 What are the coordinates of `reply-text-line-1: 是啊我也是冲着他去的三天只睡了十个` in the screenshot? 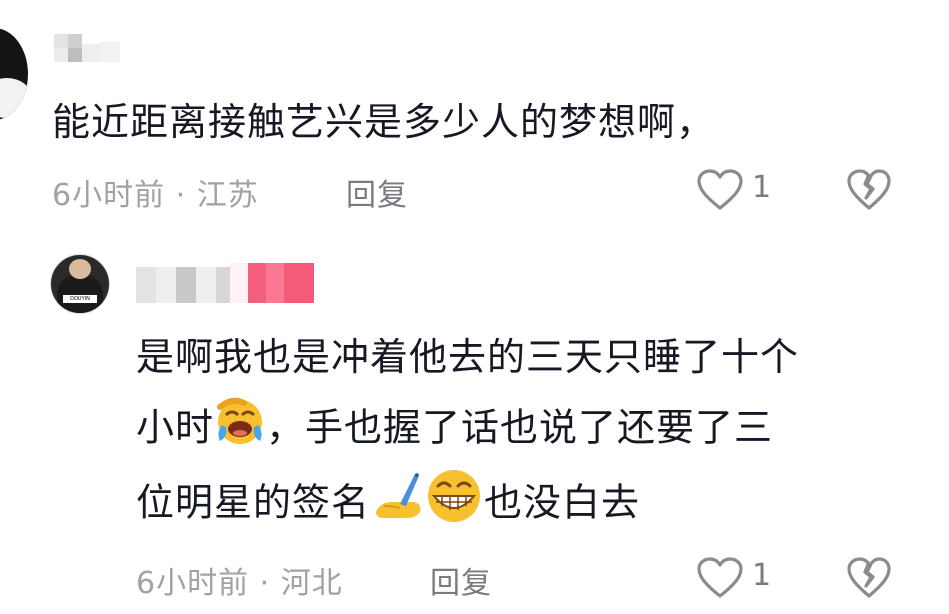 It's located at (468, 357).